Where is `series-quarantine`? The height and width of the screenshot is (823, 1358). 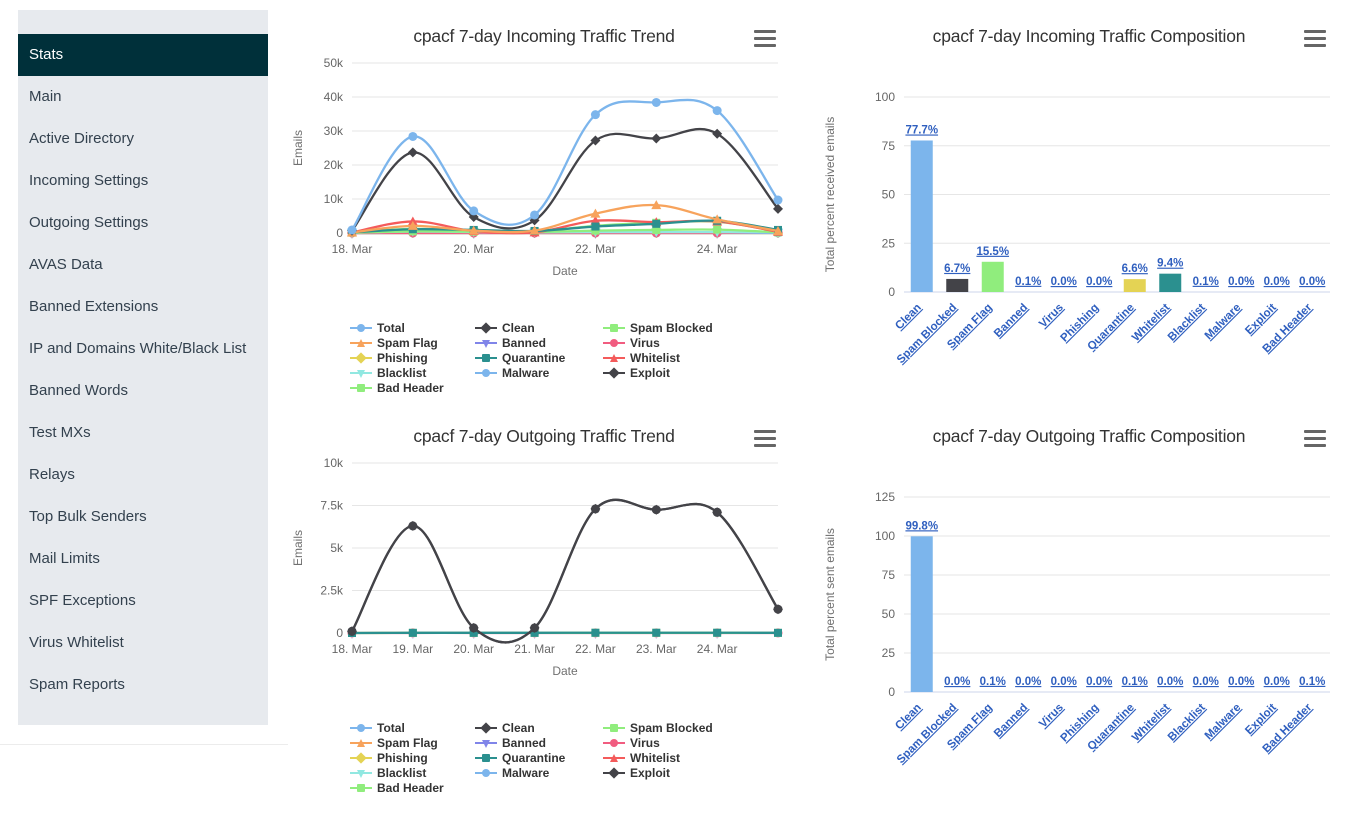 series-quarantine is located at coordinates (565, 632).